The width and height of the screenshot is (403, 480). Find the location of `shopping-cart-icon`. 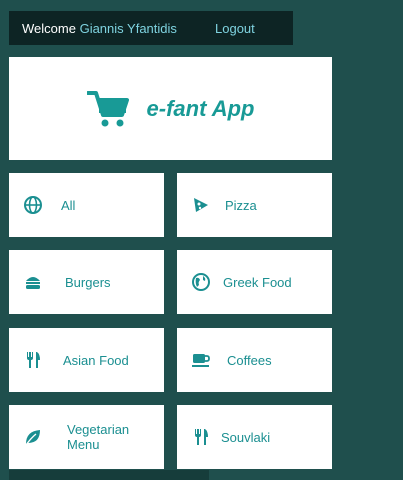

shopping-cart-icon is located at coordinates (107, 108).